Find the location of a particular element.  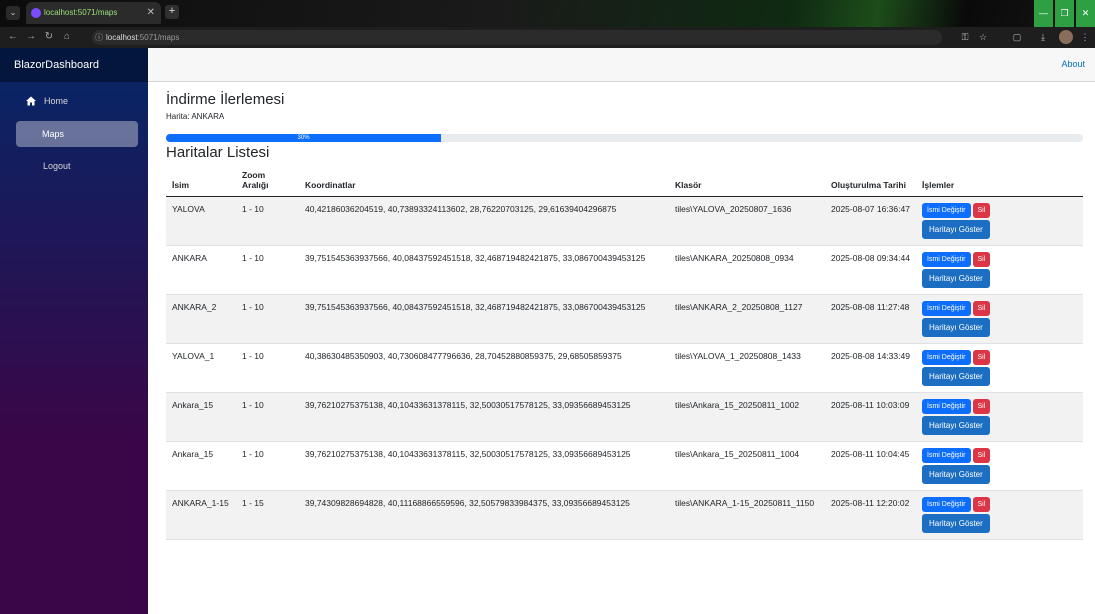

url-input: ⓘ localhost:5071/maps is located at coordinates (517, 37).